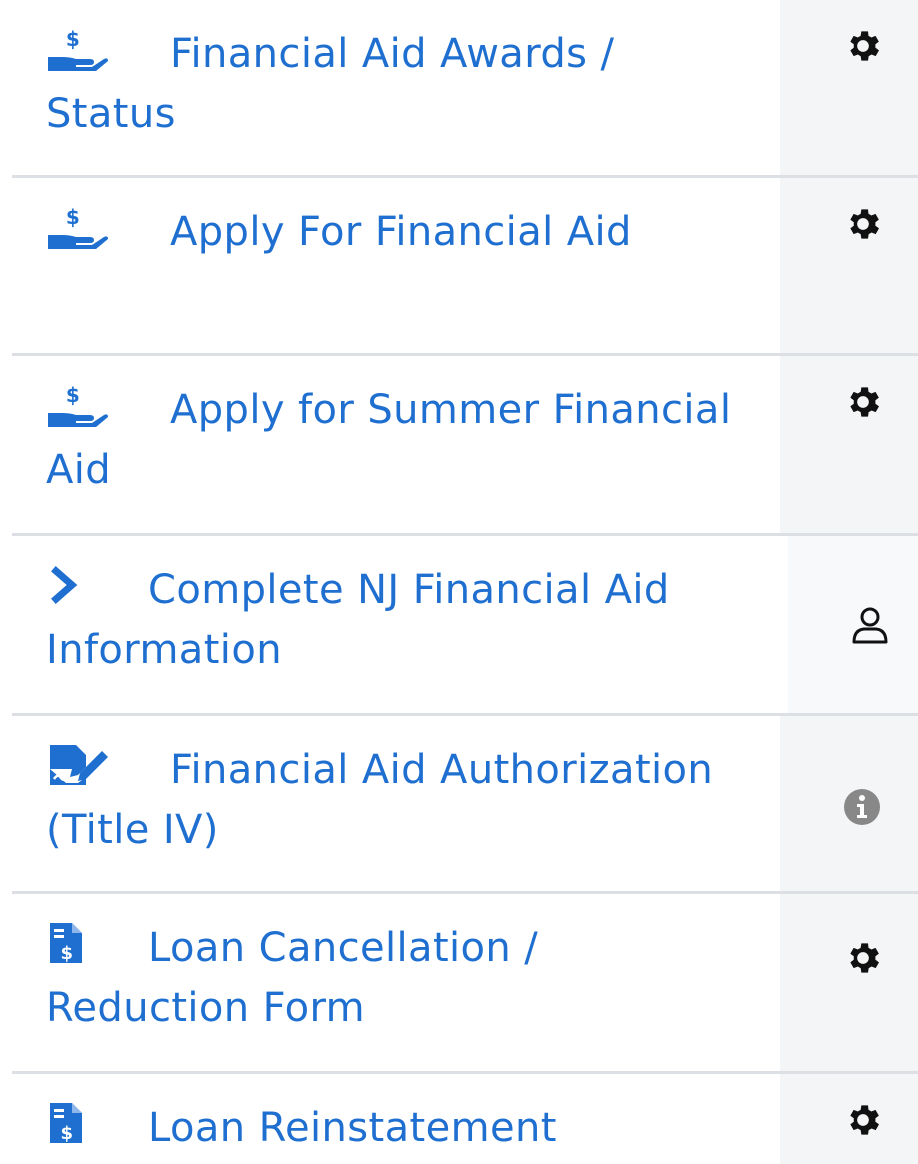 This screenshot has width=918, height=1164. What do you see at coordinates (862, 807) in the screenshot?
I see `info-circle-icon` at bounding box center [862, 807].